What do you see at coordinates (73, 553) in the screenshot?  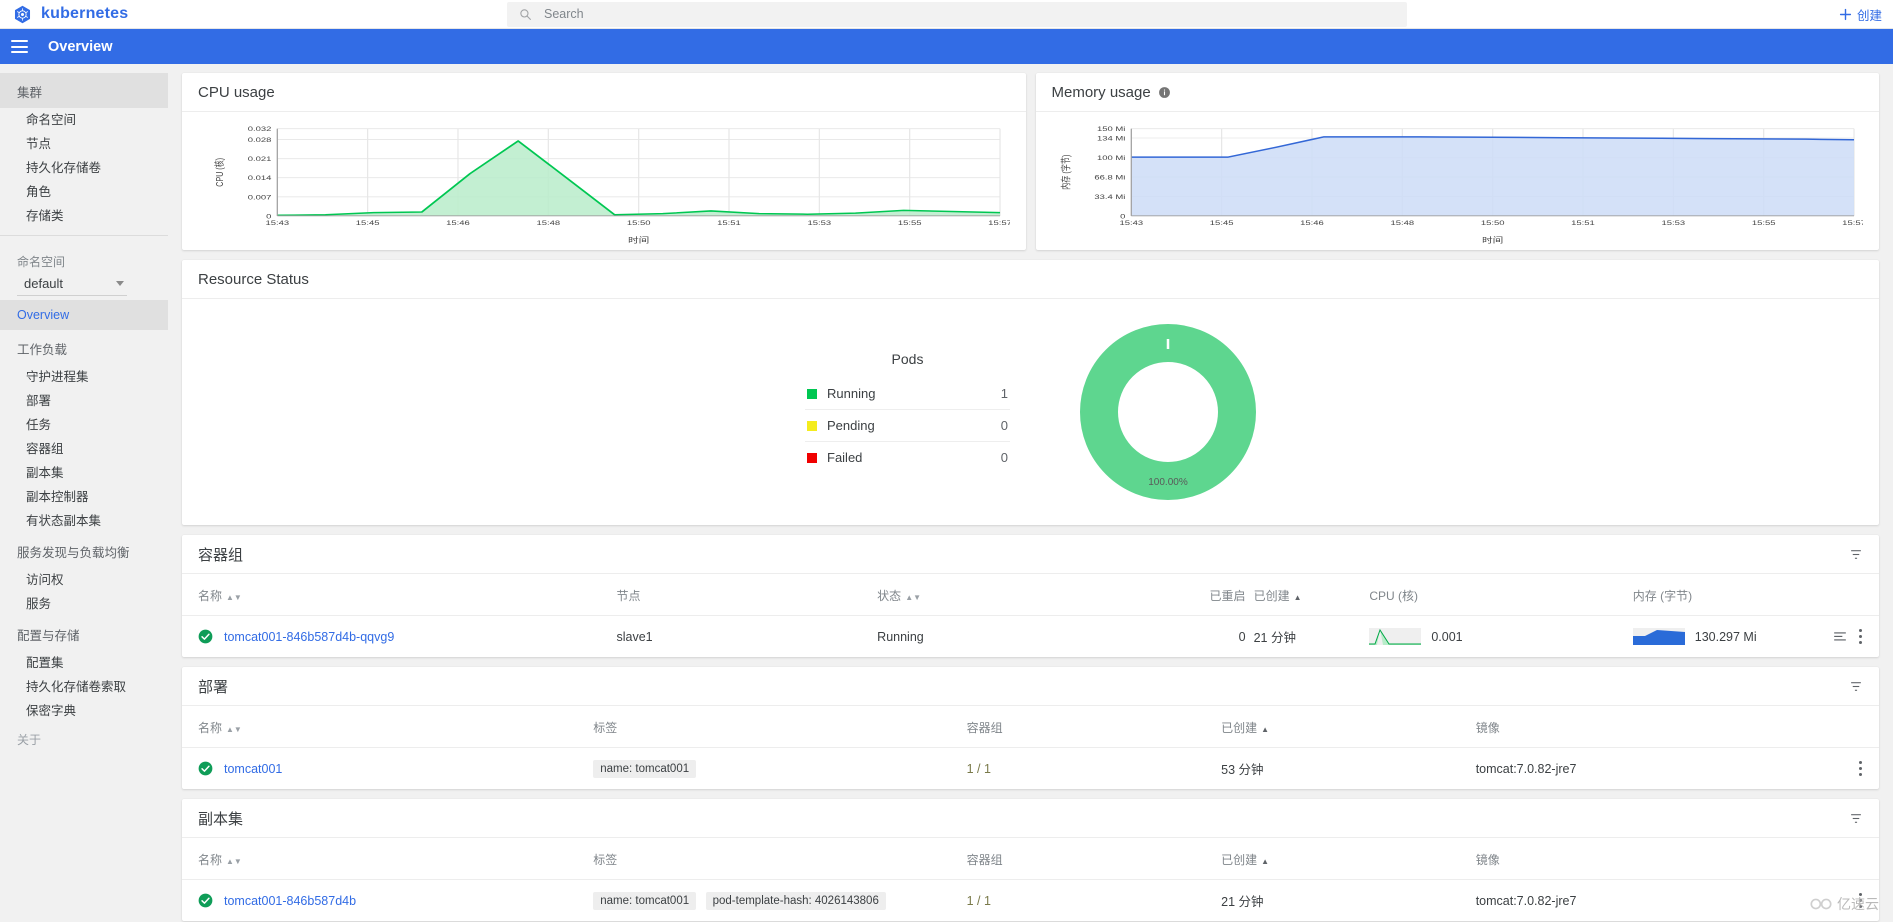 I see `sidebar-group-discovery: 服务发现与负载均衡` at bounding box center [73, 553].